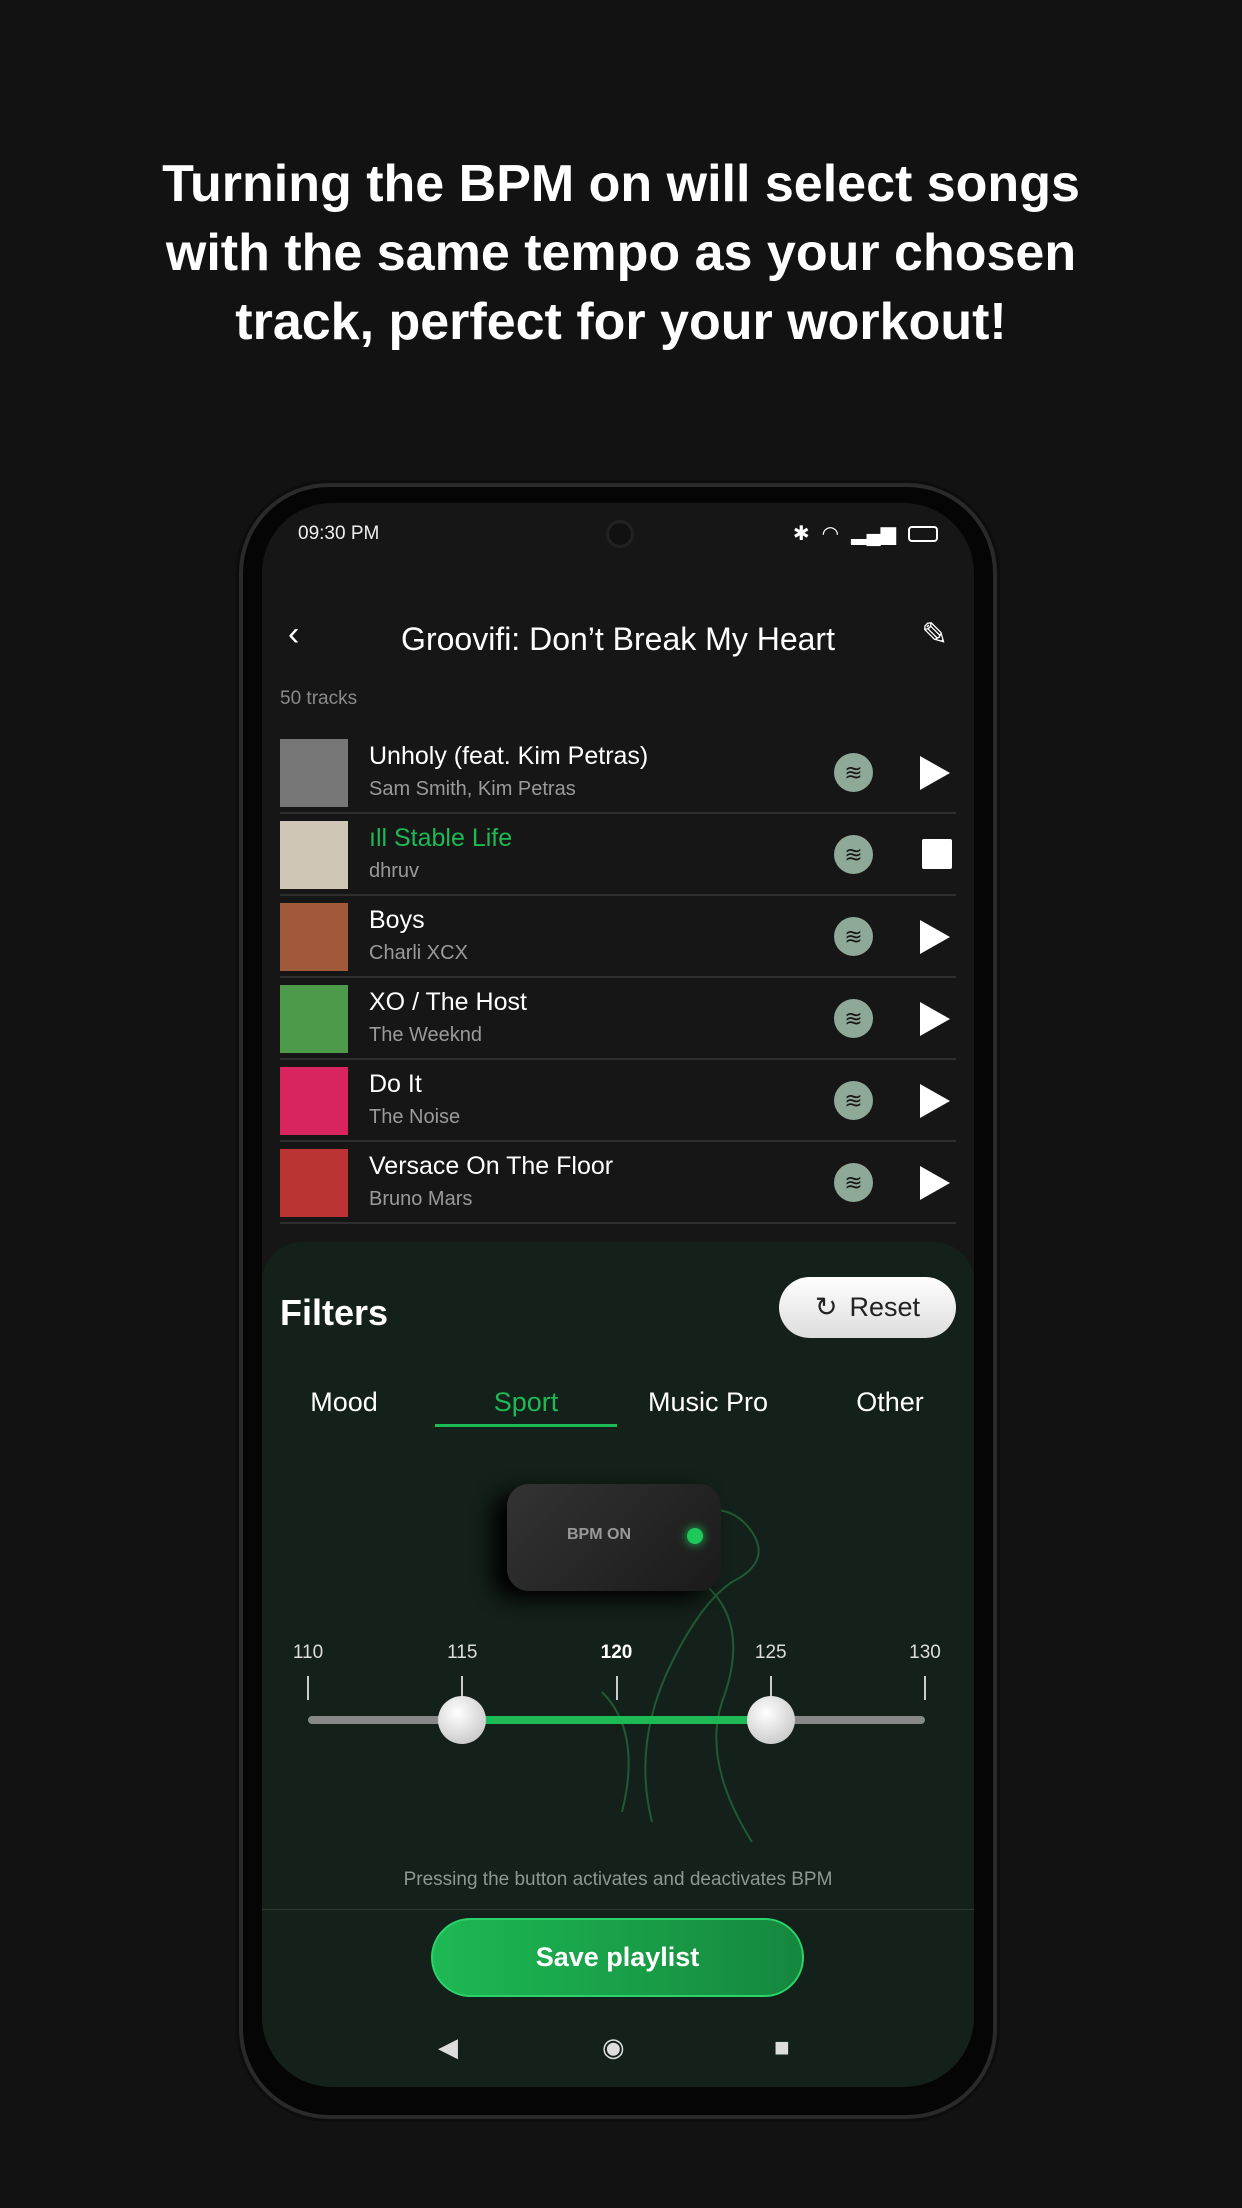 The height and width of the screenshot is (2208, 1242). What do you see at coordinates (618, 1101) in the screenshot?
I see `track-row: Do It The Noise ≋` at bounding box center [618, 1101].